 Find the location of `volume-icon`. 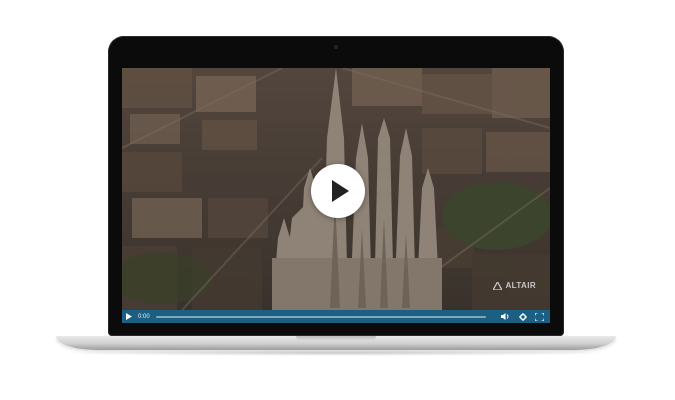

volume-icon is located at coordinates (505, 316).